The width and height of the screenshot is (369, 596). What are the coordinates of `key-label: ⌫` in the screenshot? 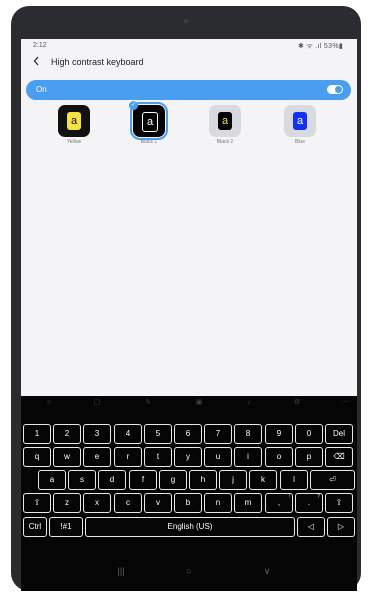 It's located at (339, 456).